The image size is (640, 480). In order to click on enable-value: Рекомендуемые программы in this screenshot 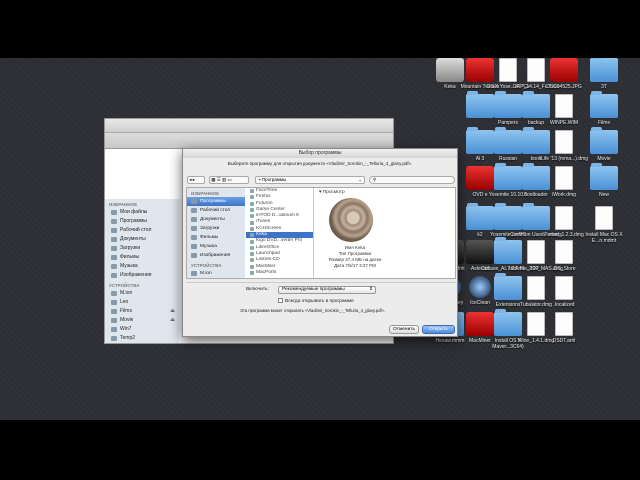, I will do `click(313, 289)`.